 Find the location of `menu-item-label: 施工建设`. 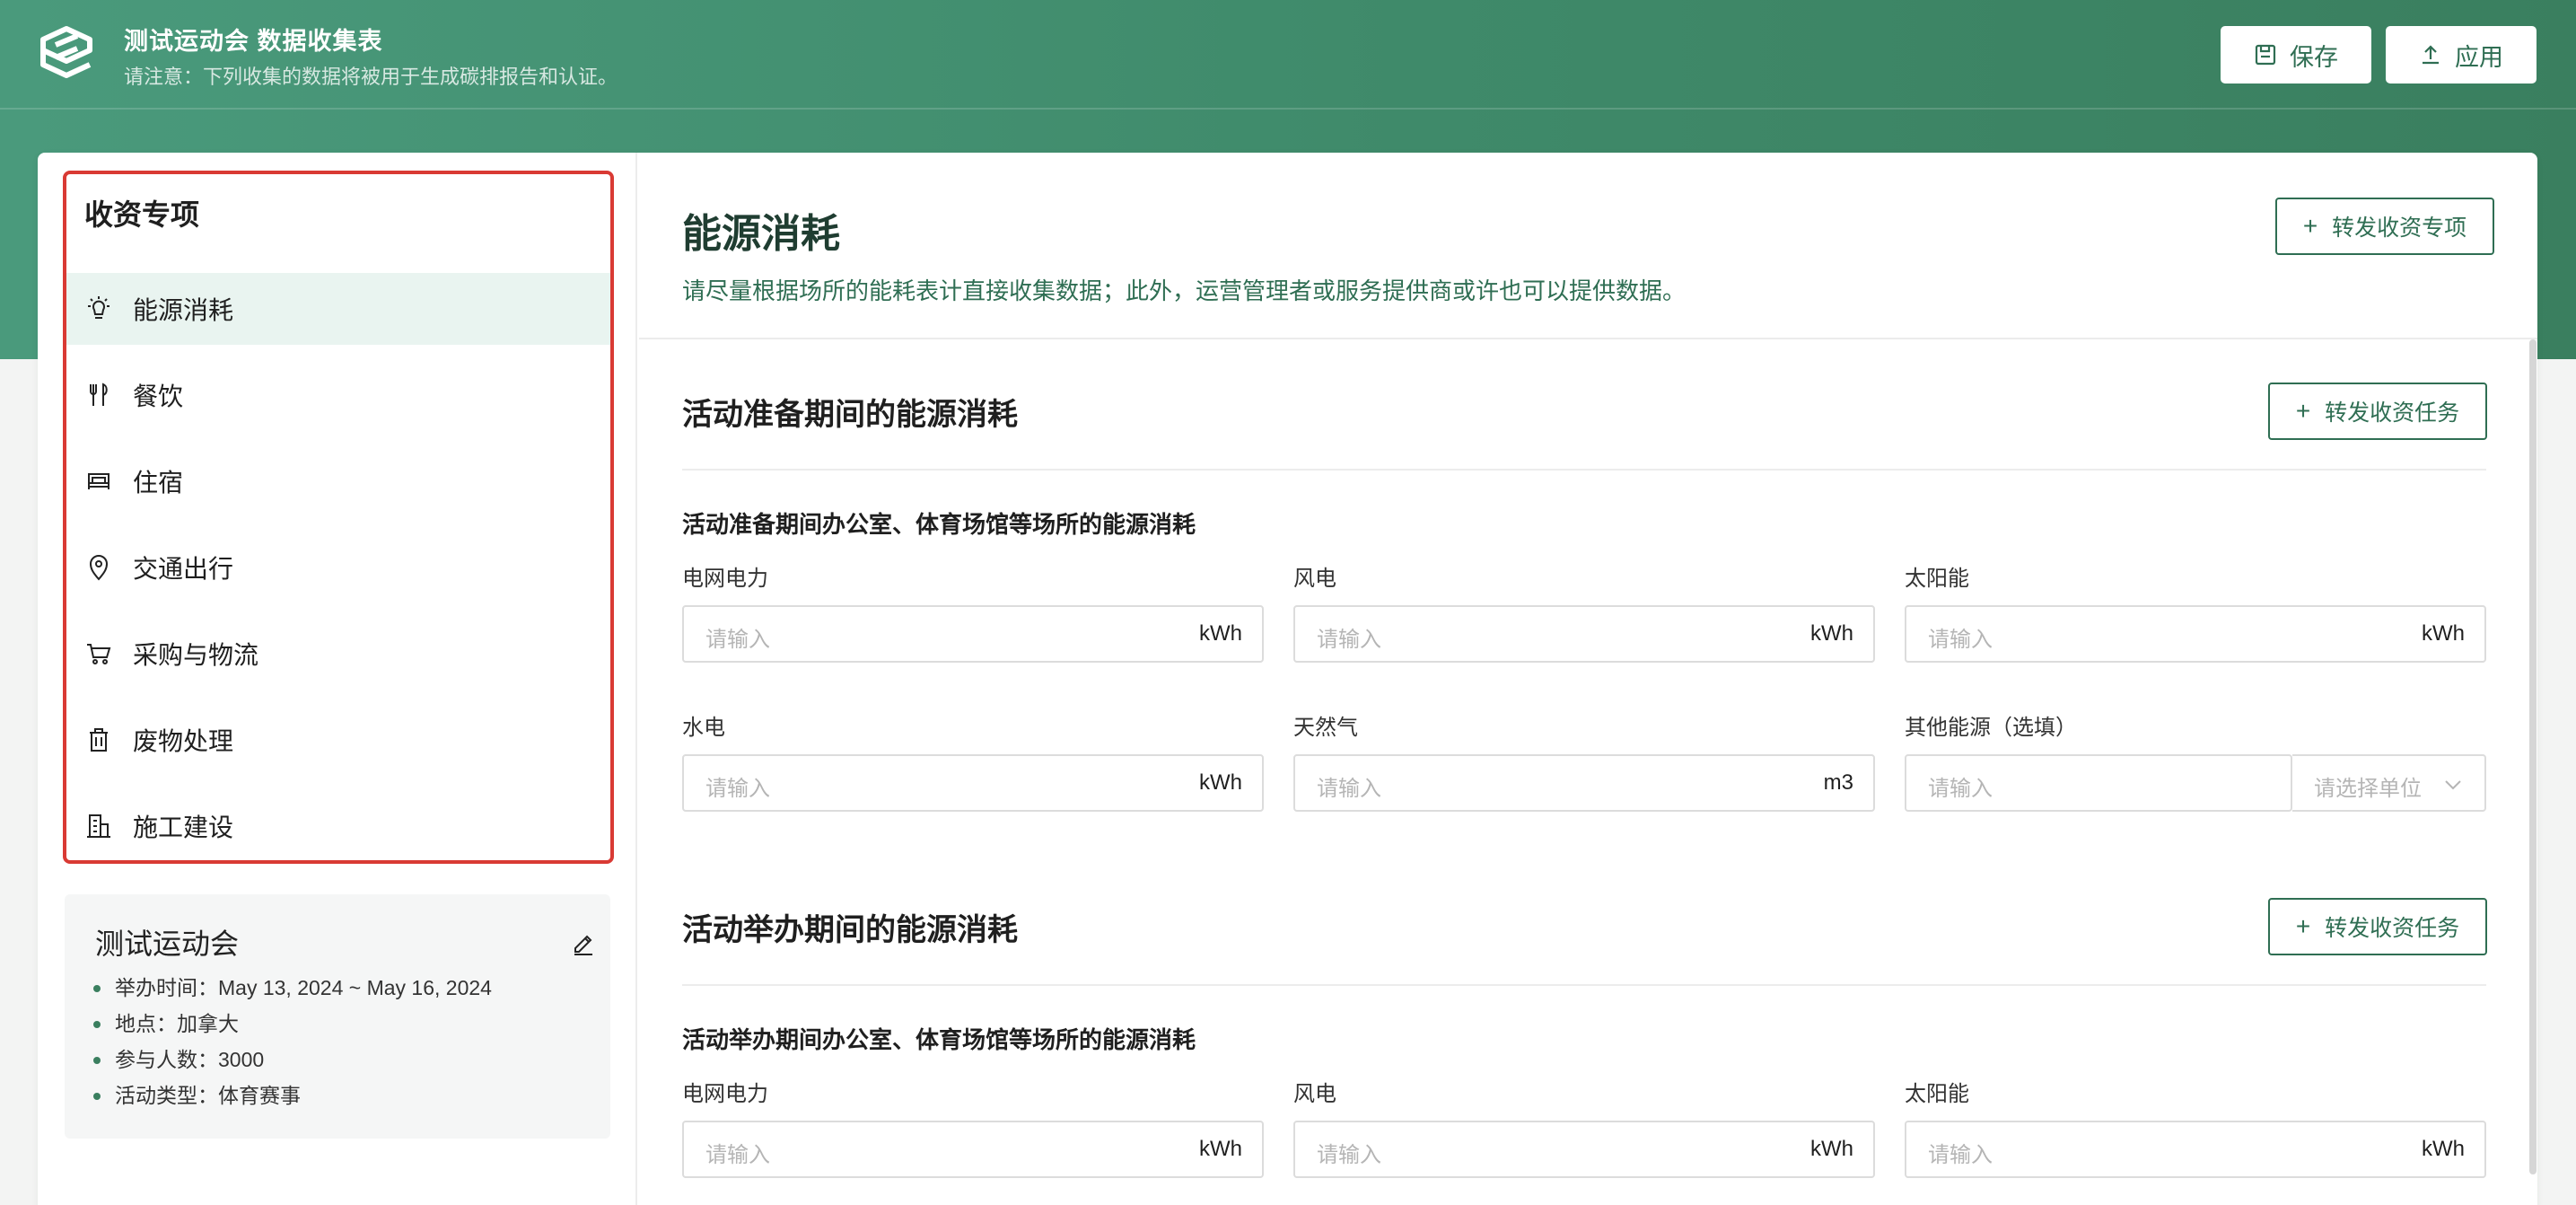

menu-item-label: 施工建设 is located at coordinates (183, 827).